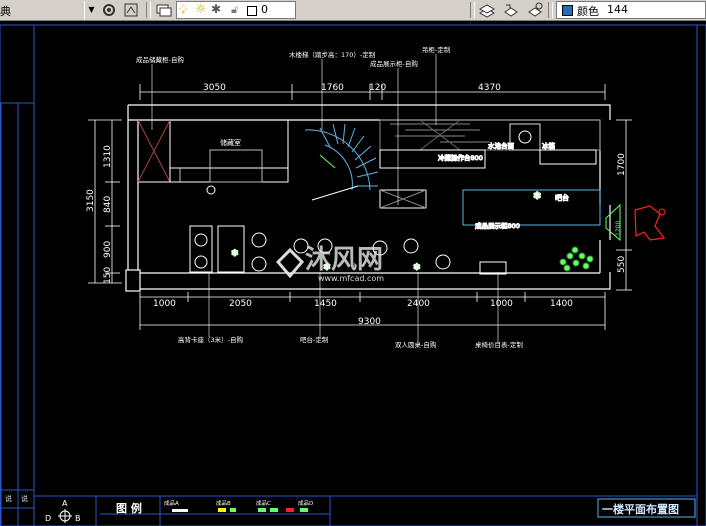 The image size is (706, 526). What do you see at coordinates (160, 59) in the screenshot?
I see `label-storage-cabinet: 成品储藏柜-自购` at bounding box center [160, 59].